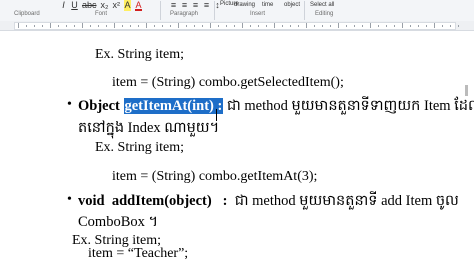 This screenshot has width=474, height=266. What do you see at coordinates (350, 106) in the screenshot?
I see `method-description: ជា method មួយមានតួនាទីទាញយក Item ដែលស្ថិ` at bounding box center [350, 106].